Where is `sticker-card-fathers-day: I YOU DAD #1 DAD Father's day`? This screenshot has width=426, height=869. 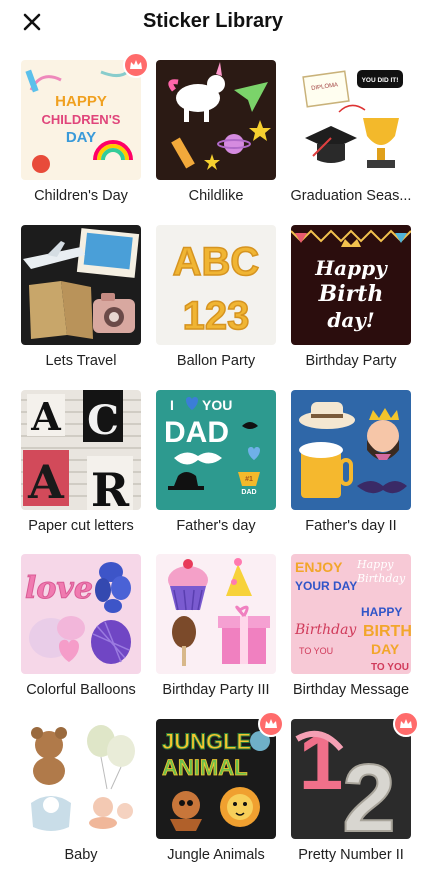 sticker-card-fathers-day: I YOU DAD #1 DAD Father's day is located at coordinates (216, 470).